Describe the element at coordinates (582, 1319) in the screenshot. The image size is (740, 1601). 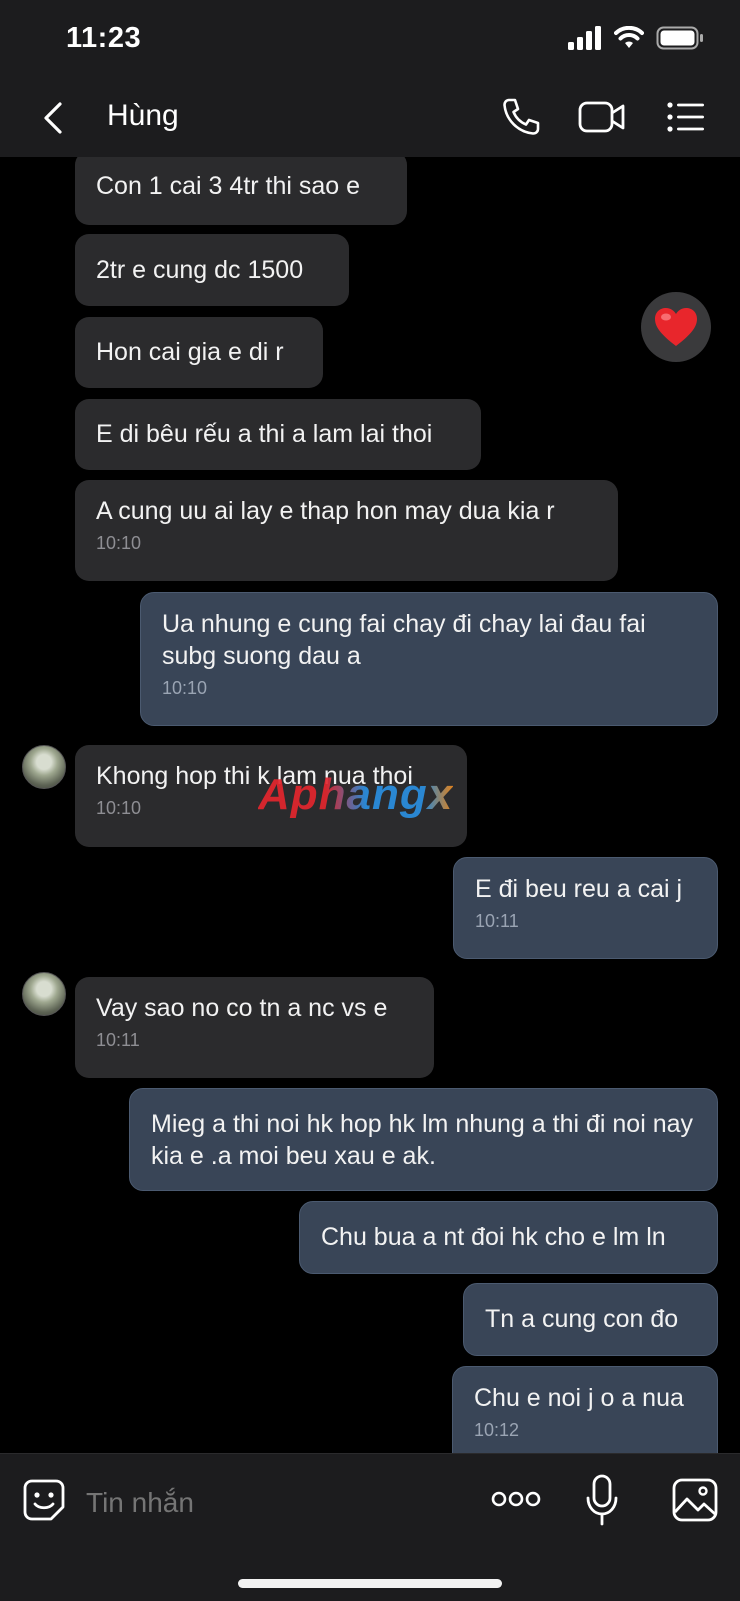
I see `message-text: Tn a cung con đo` at that location.